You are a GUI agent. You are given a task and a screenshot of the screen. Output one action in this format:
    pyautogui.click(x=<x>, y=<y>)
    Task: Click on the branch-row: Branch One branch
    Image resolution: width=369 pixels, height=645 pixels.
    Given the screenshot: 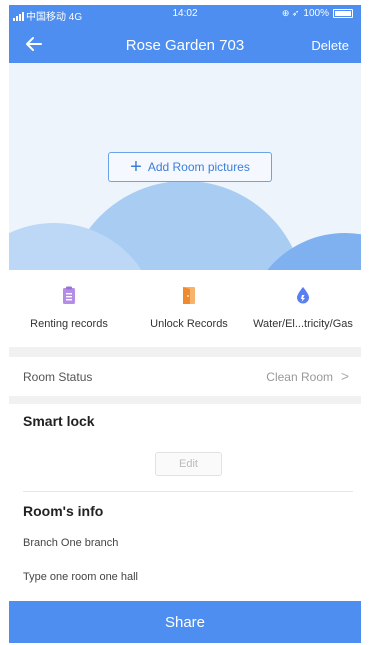 What is the action you would take?
    pyautogui.click(x=70, y=543)
    